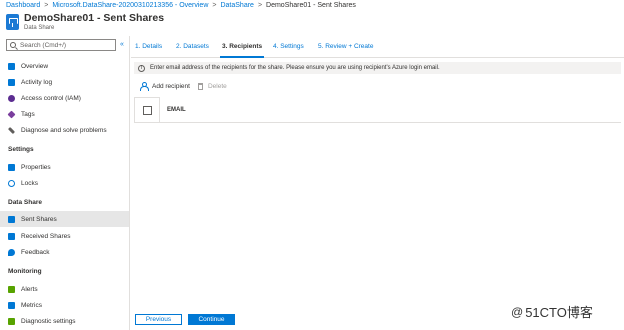 This screenshot has width=624, height=330. What do you see at coordinates (11, 167) in the screenshot?
I see `properties-icon` at bounding box center [11, 167].